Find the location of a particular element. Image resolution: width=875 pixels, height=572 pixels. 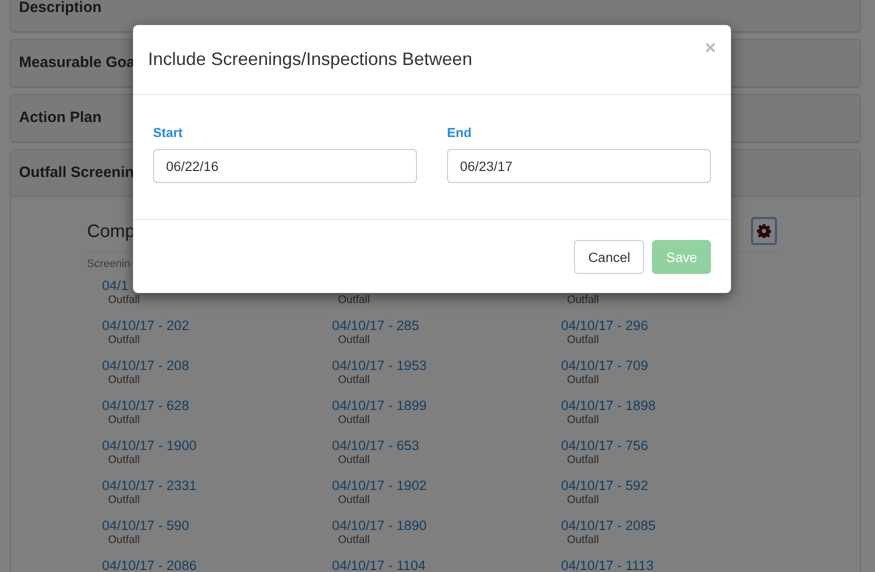

date-field: 06/23/17 is located at coordinates (579, 166).